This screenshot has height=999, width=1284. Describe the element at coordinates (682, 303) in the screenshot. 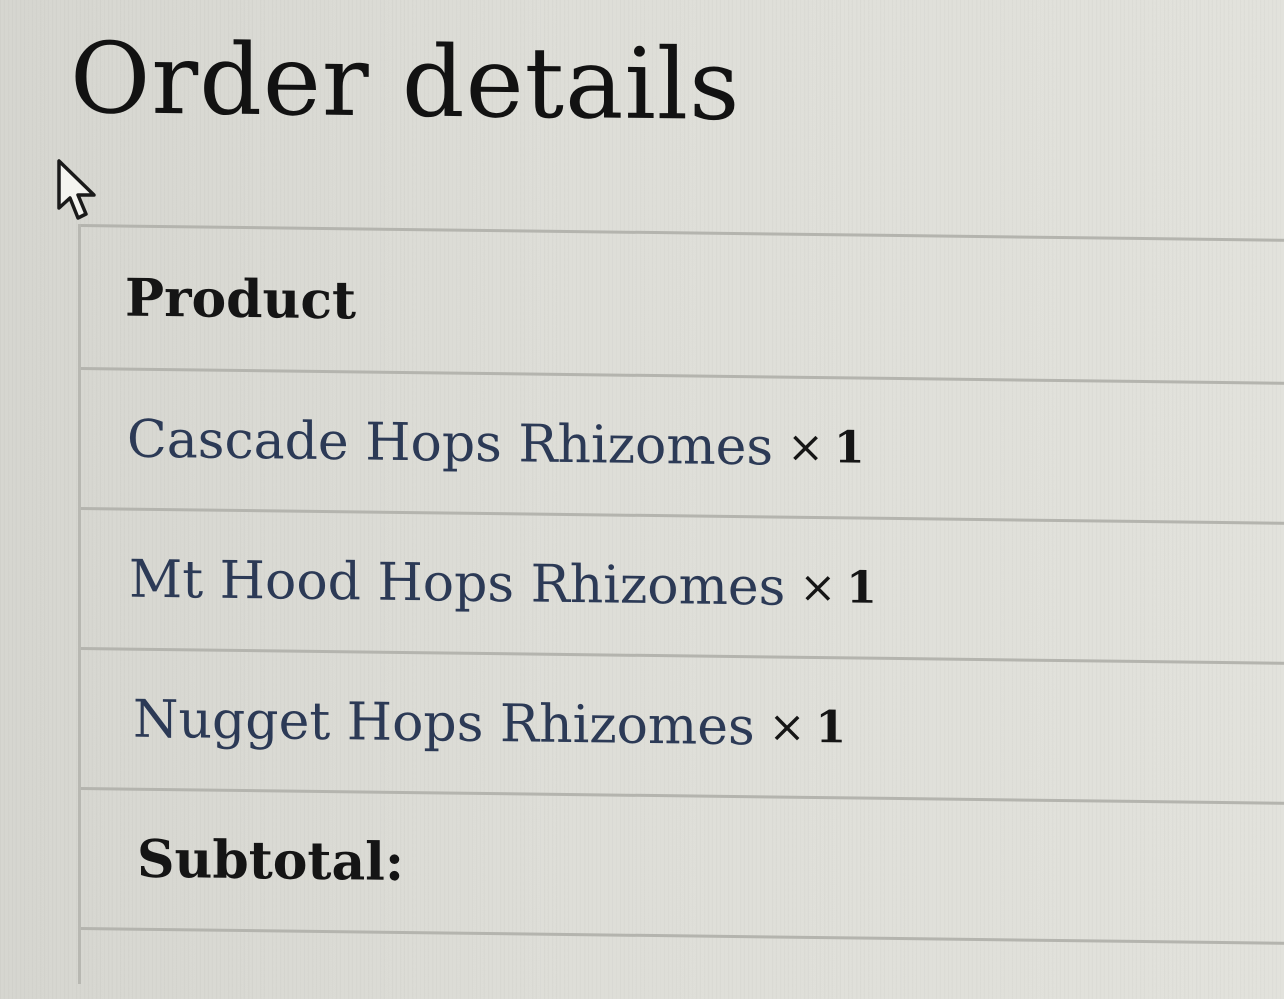

I see `table-header-row: Product` at that location.